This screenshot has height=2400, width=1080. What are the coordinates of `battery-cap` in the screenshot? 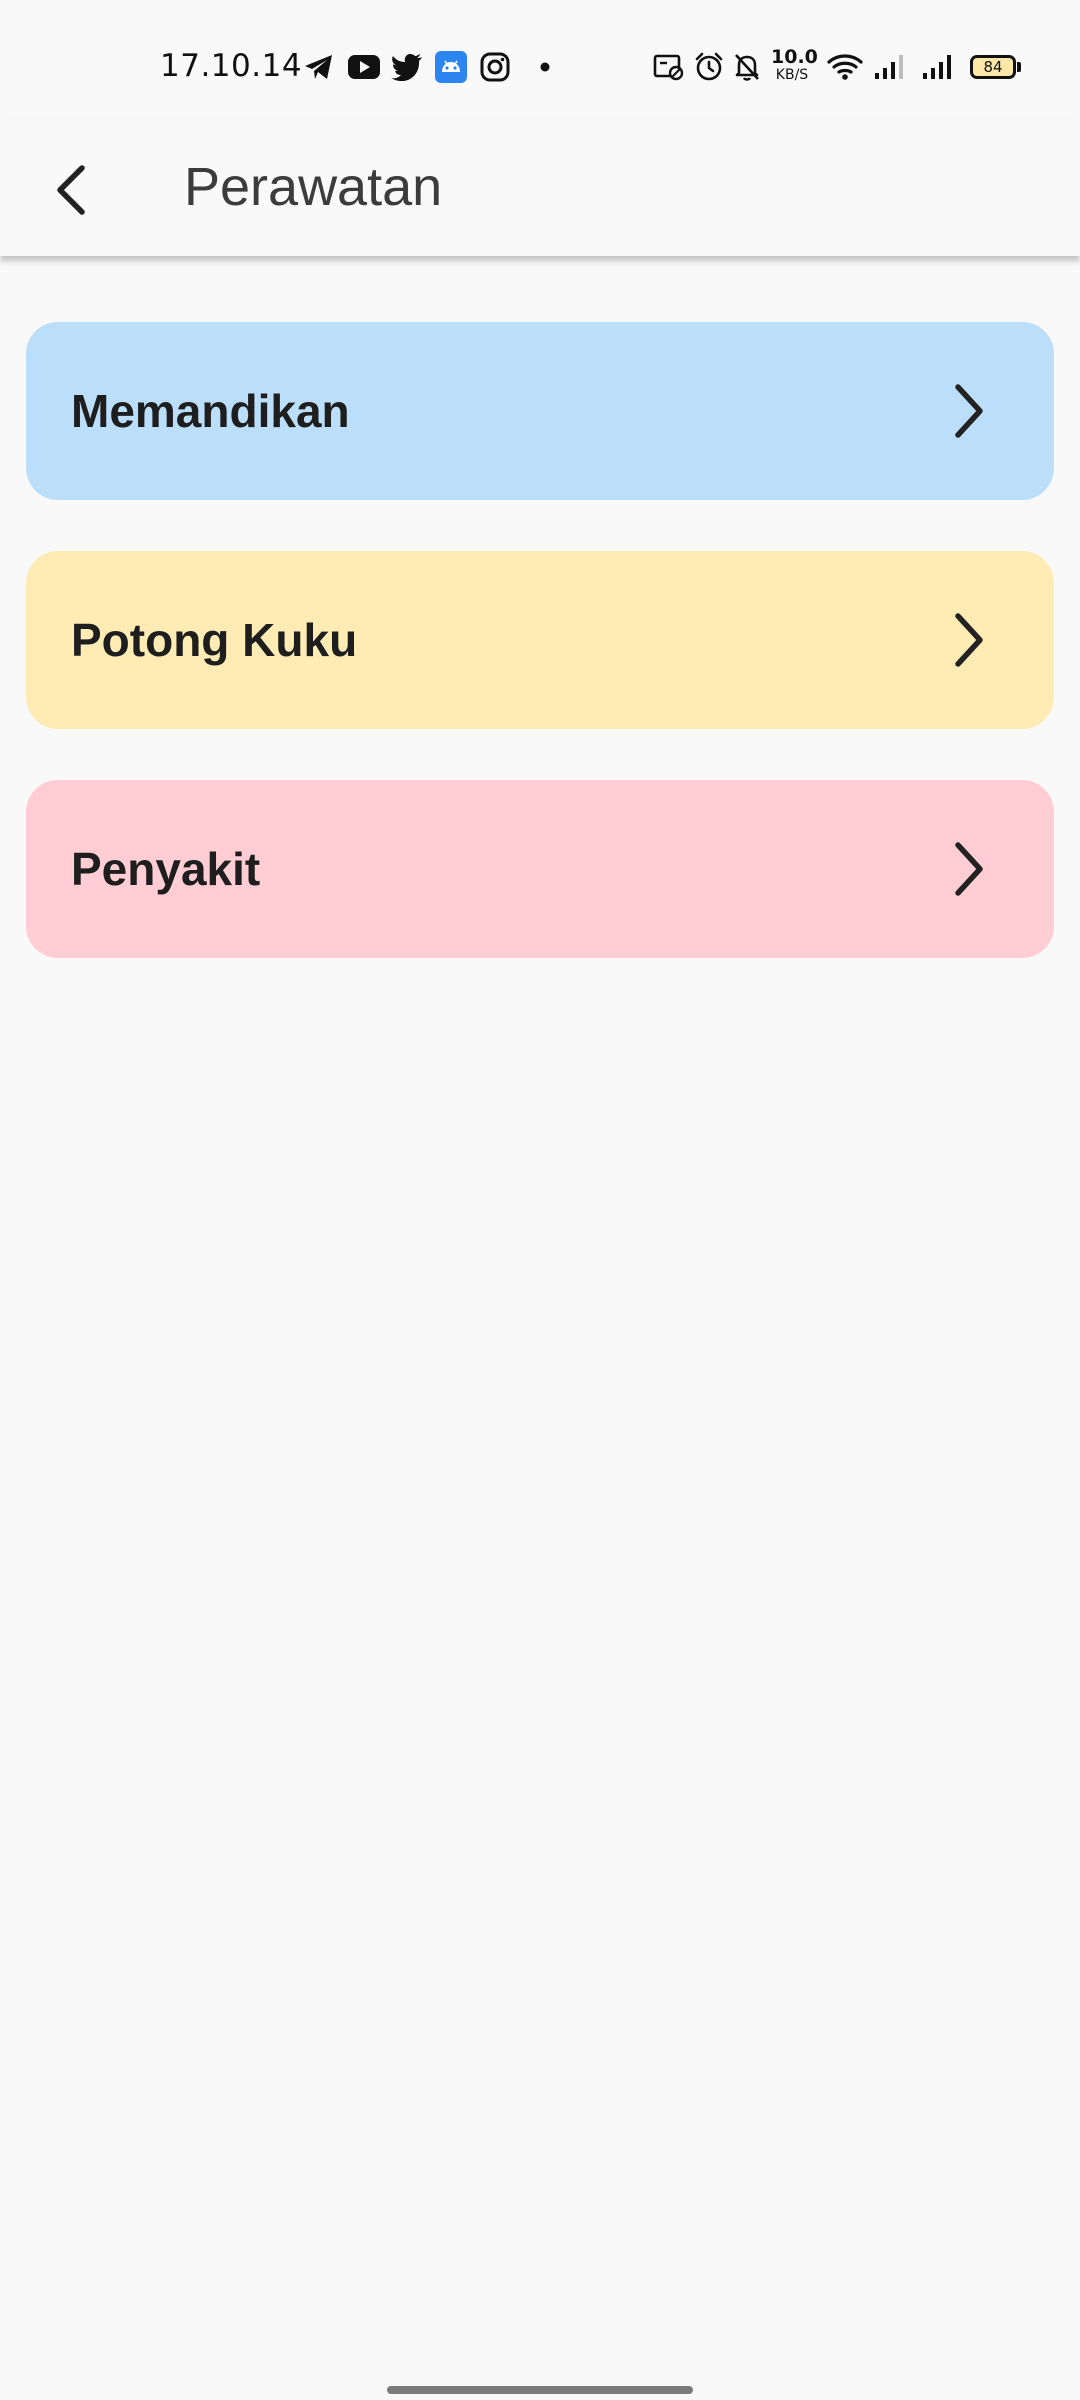 It's located at (1019, 67).